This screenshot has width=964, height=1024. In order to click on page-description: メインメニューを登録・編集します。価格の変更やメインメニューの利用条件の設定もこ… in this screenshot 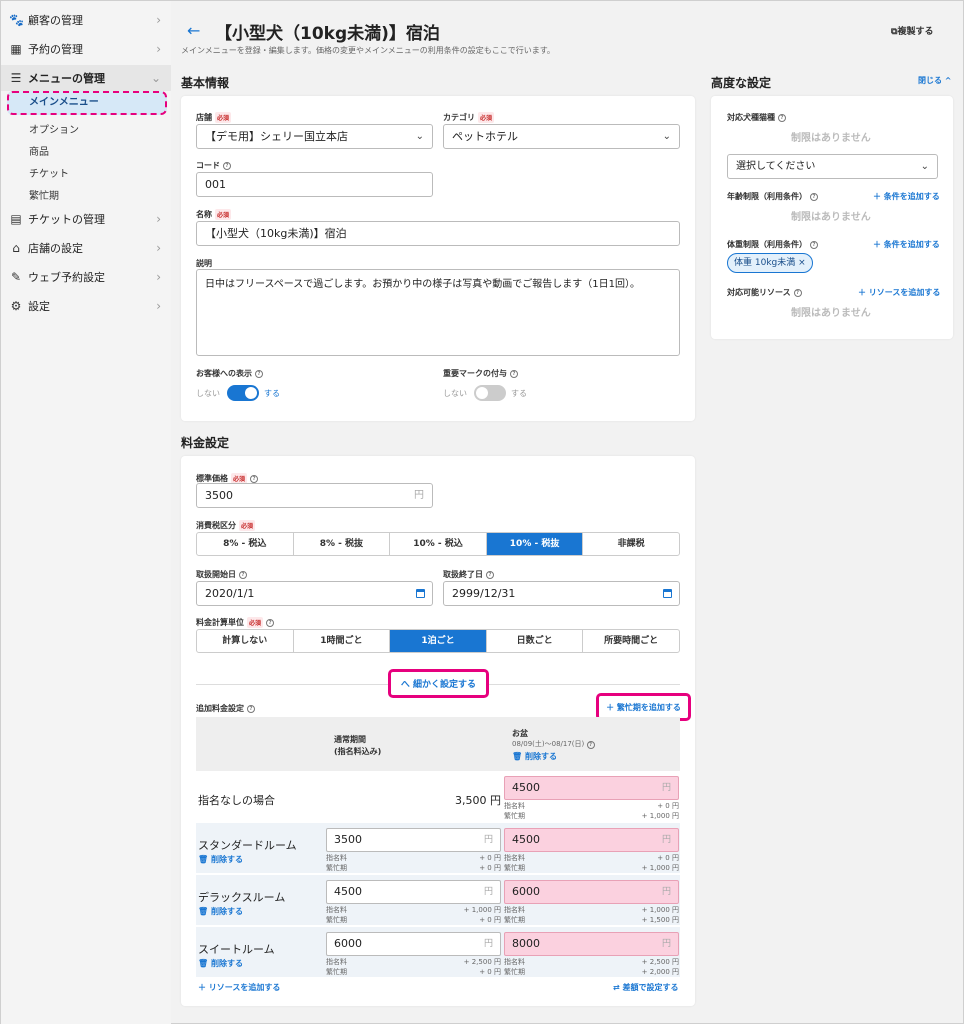, I will do `click(368, 50)`.